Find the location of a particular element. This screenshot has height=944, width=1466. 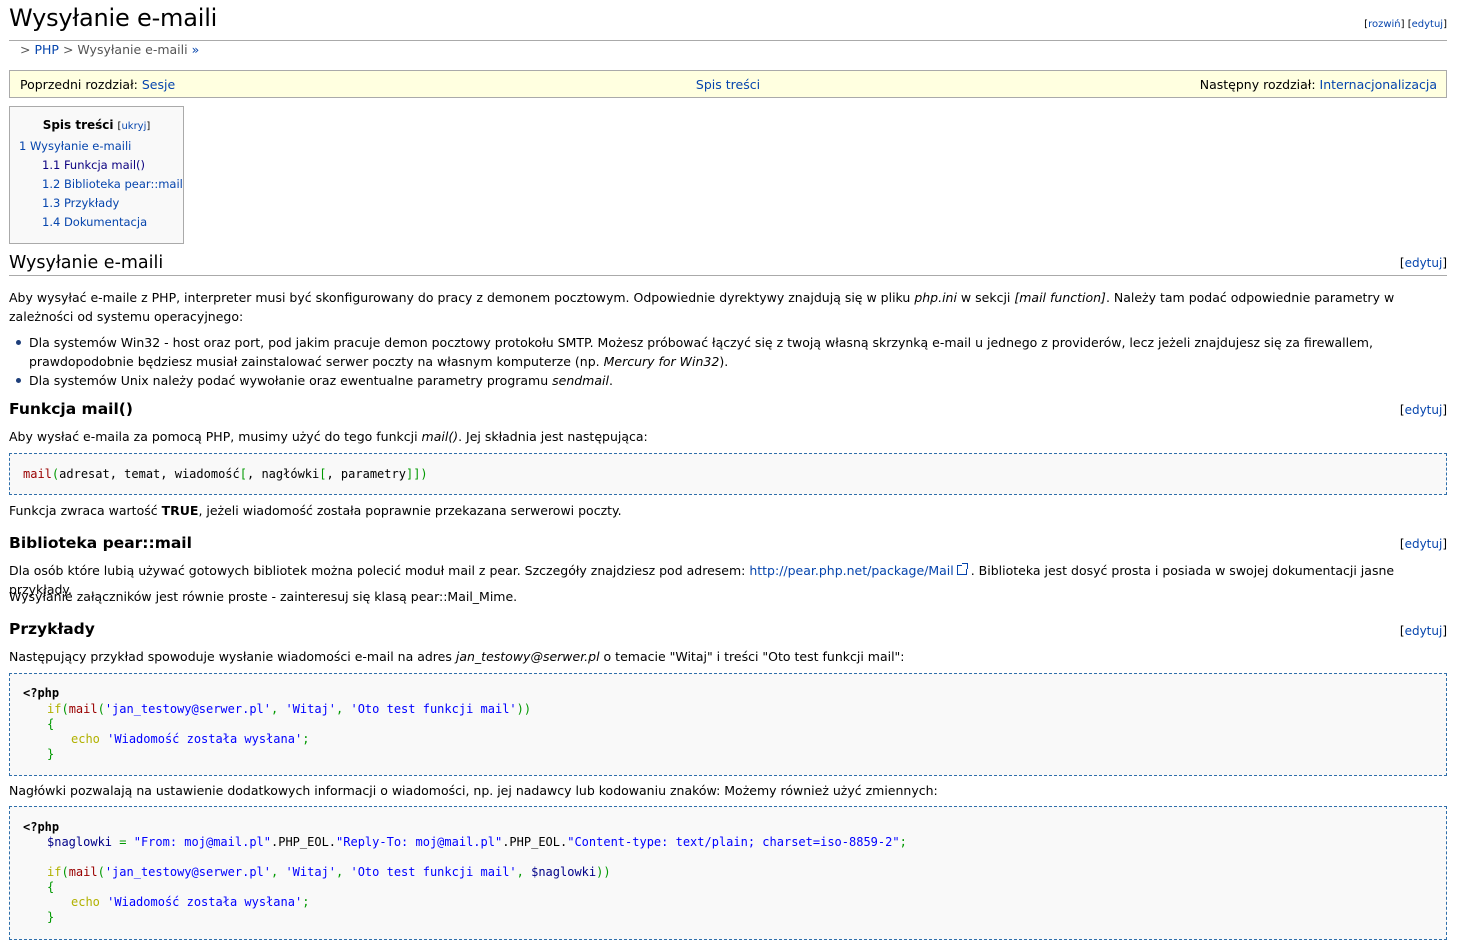

section-heading: Biblioteka pear::mail is located at coordinates (100, 543).